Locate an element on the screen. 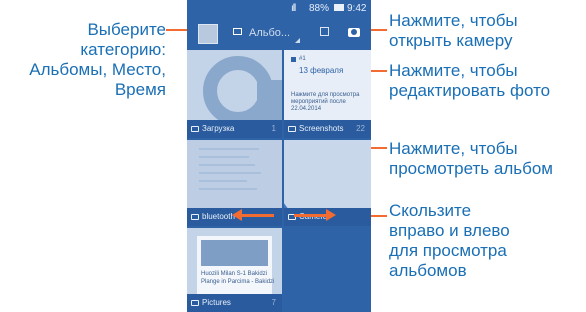 The height and width of the screenshot is (312, 586). album-tile-label: Pictures 7 is located at coordinates (234, 303).